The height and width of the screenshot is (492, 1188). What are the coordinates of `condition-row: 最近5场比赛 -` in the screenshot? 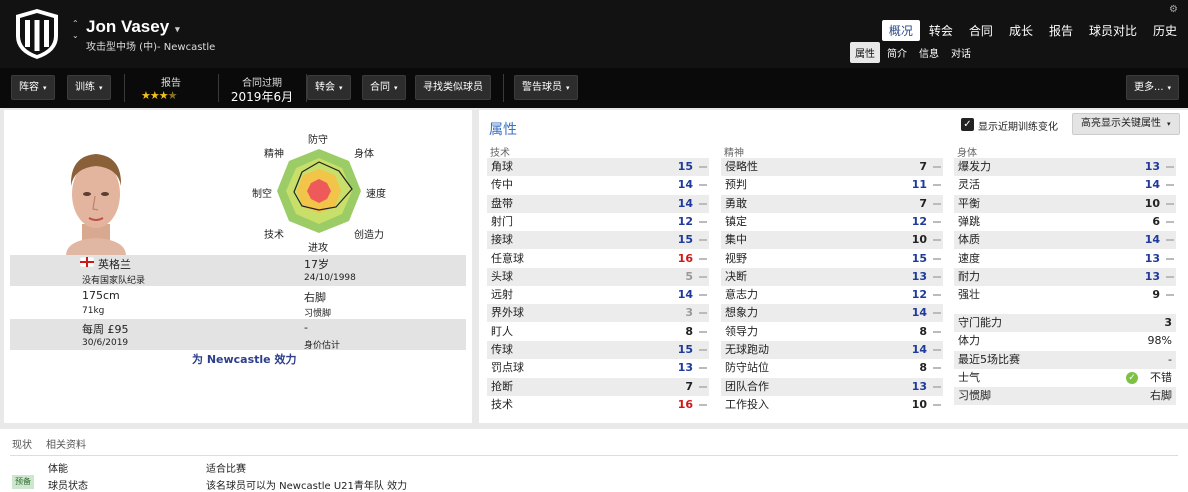 It's located at (1065, 359).